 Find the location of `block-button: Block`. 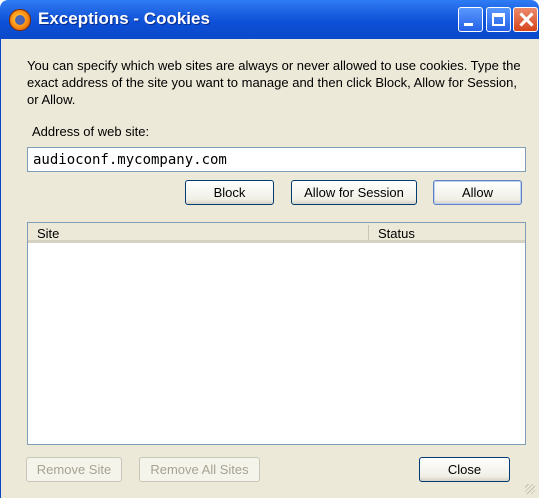

block-button: Block is located at coordinates (229, 192).